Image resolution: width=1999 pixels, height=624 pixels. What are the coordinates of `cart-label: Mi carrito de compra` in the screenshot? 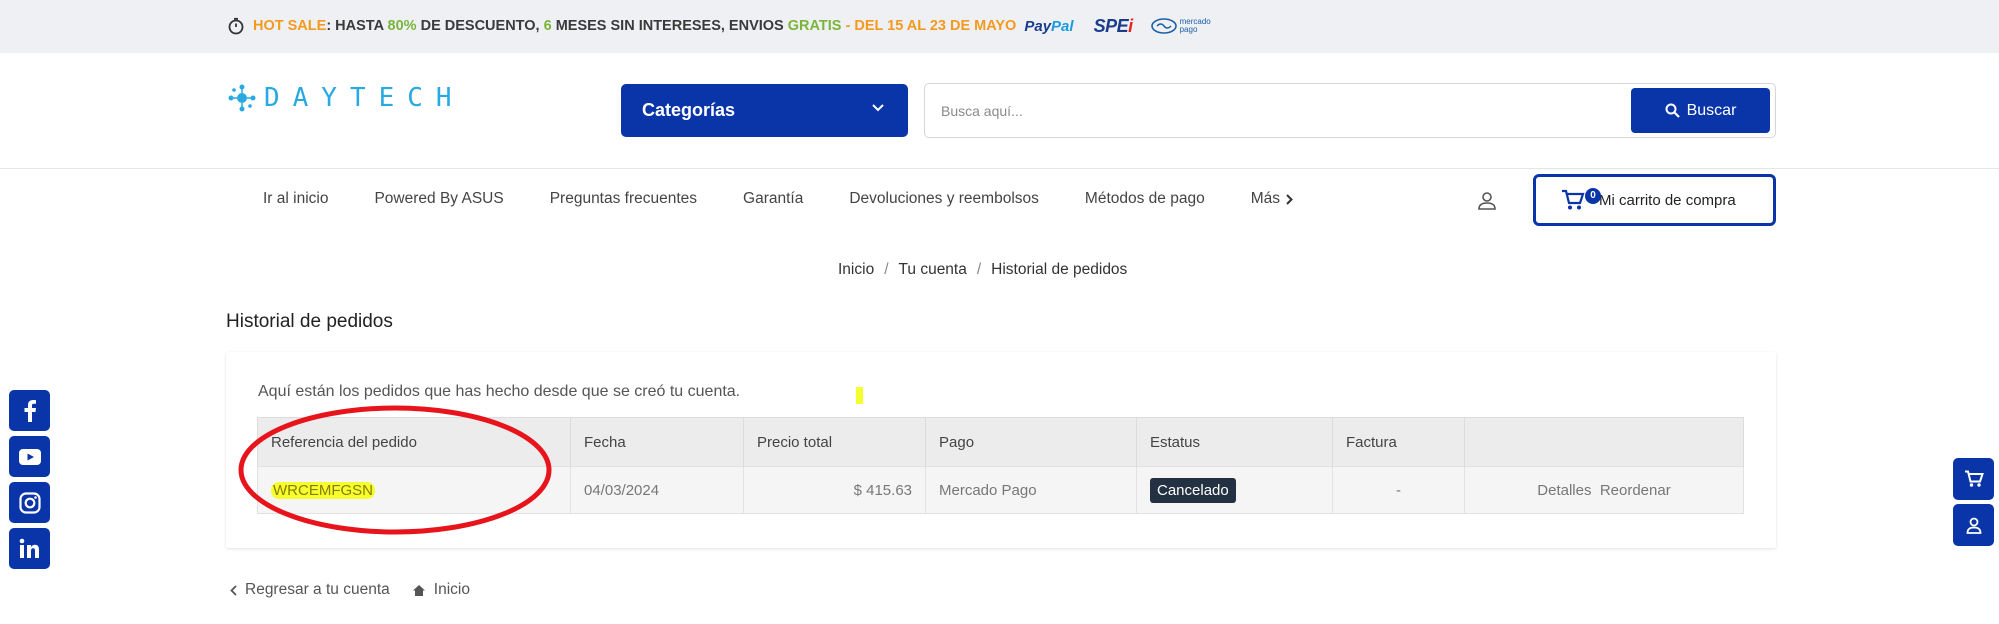 It's located at (1667, 200).